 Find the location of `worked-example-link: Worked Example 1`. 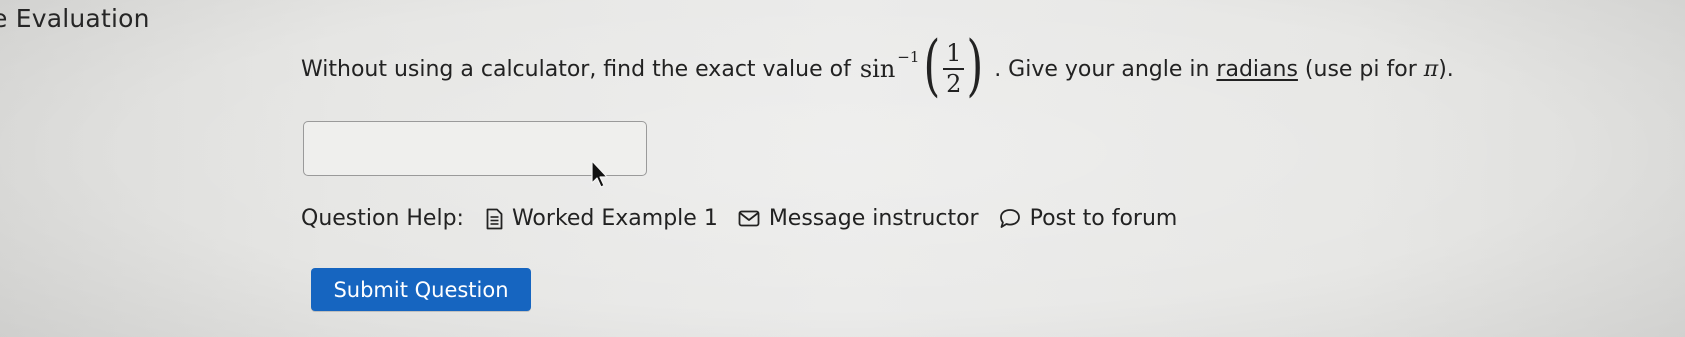

worked-example-link: Worked Example 1 is located at coordinates (602, 218).